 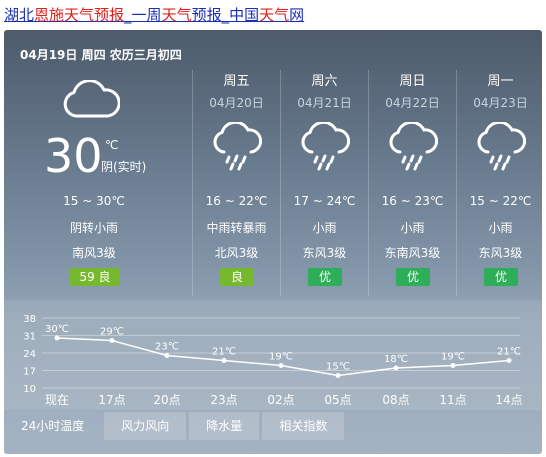 I want to click on x-tick-label: 17点, so click(x=111, y=400).